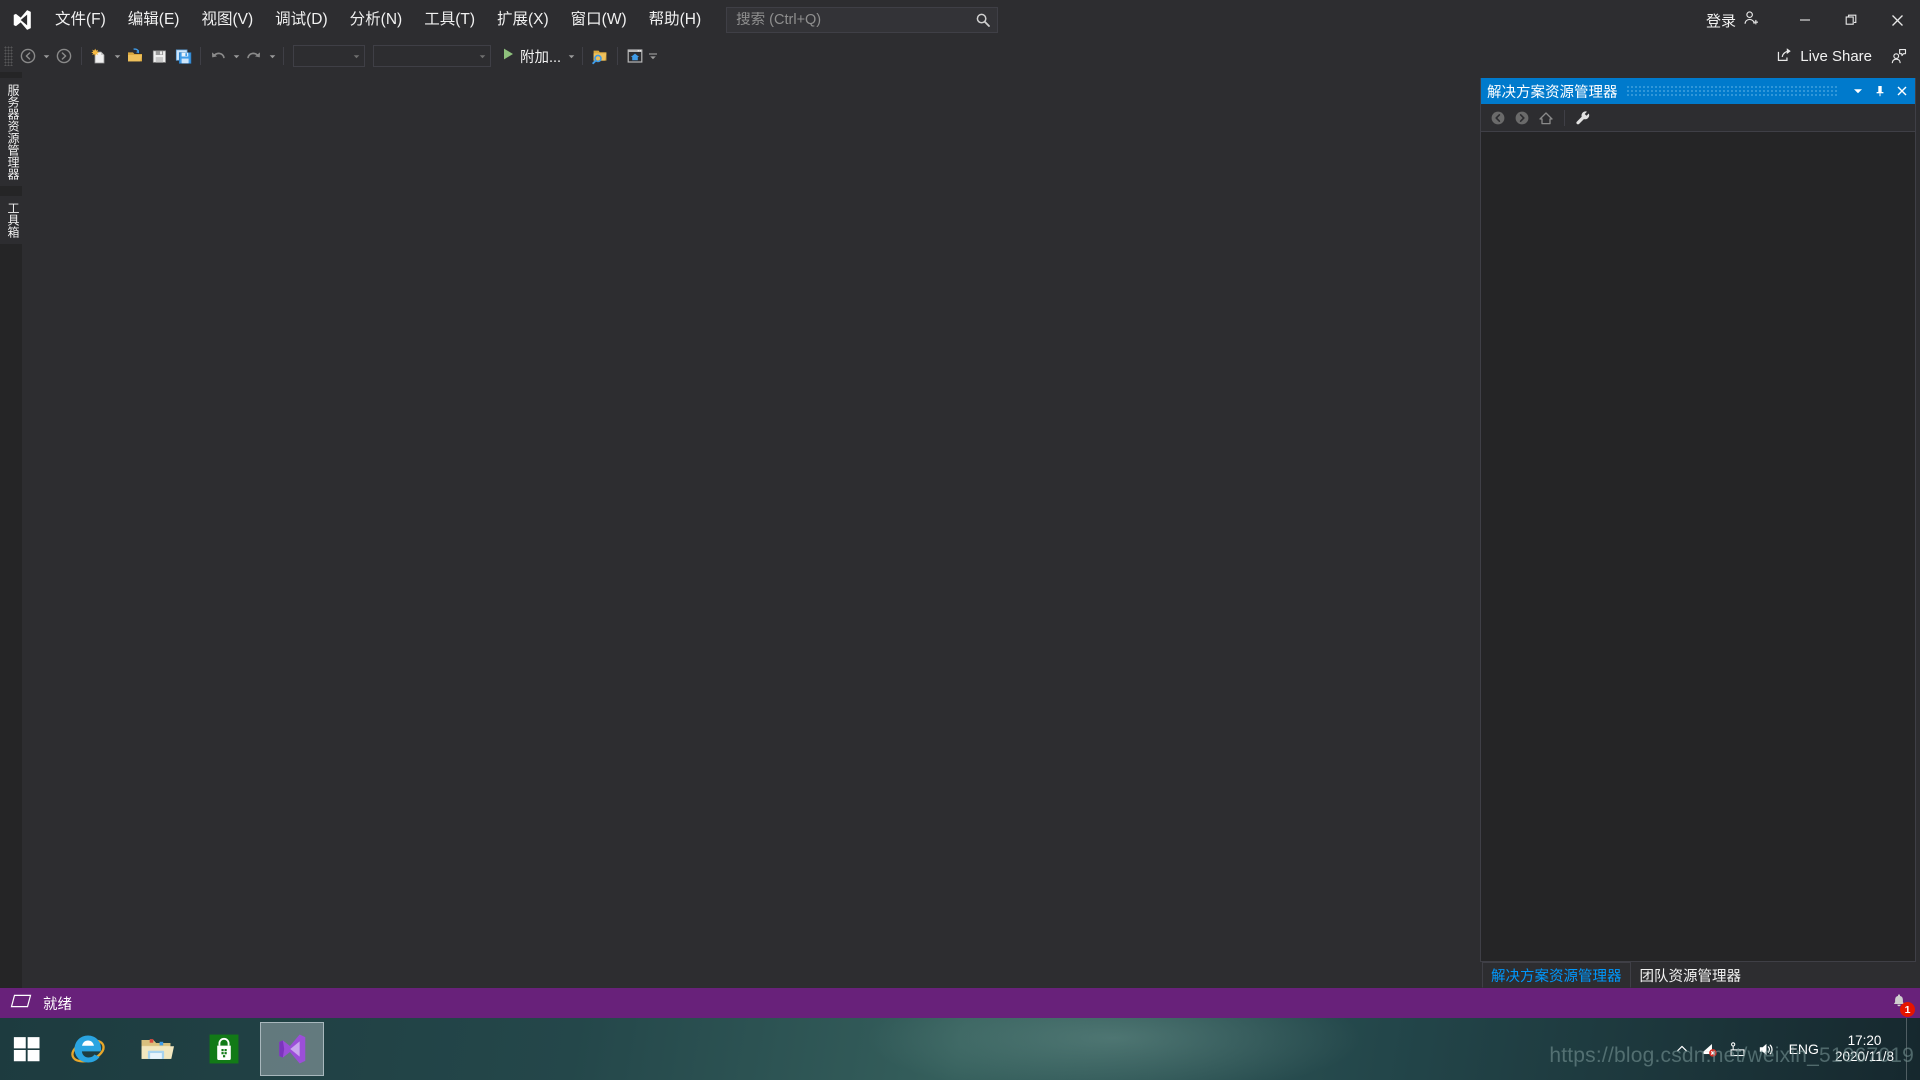  Describe the element at coordinates (432, 56) in the screenshot. I see `solution-platform-combo` at that location.